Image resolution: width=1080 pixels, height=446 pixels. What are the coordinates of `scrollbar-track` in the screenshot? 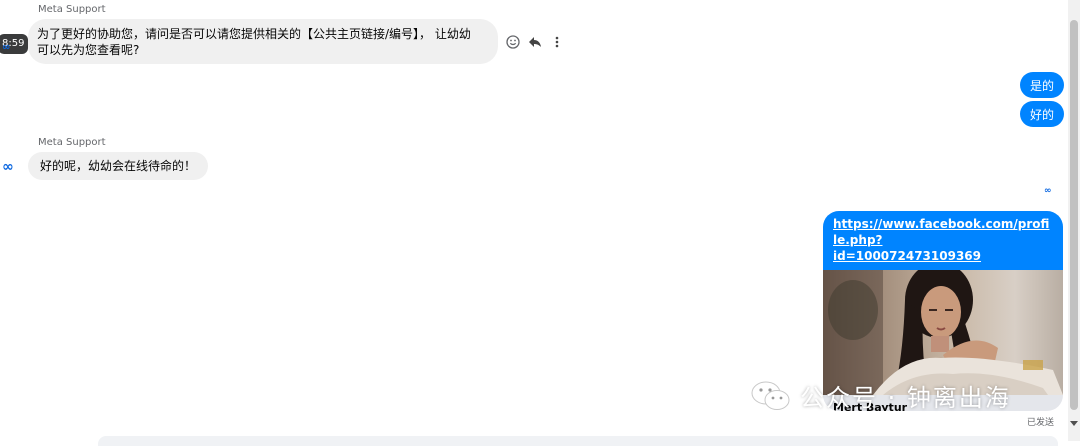 It's located at (1074, 220).